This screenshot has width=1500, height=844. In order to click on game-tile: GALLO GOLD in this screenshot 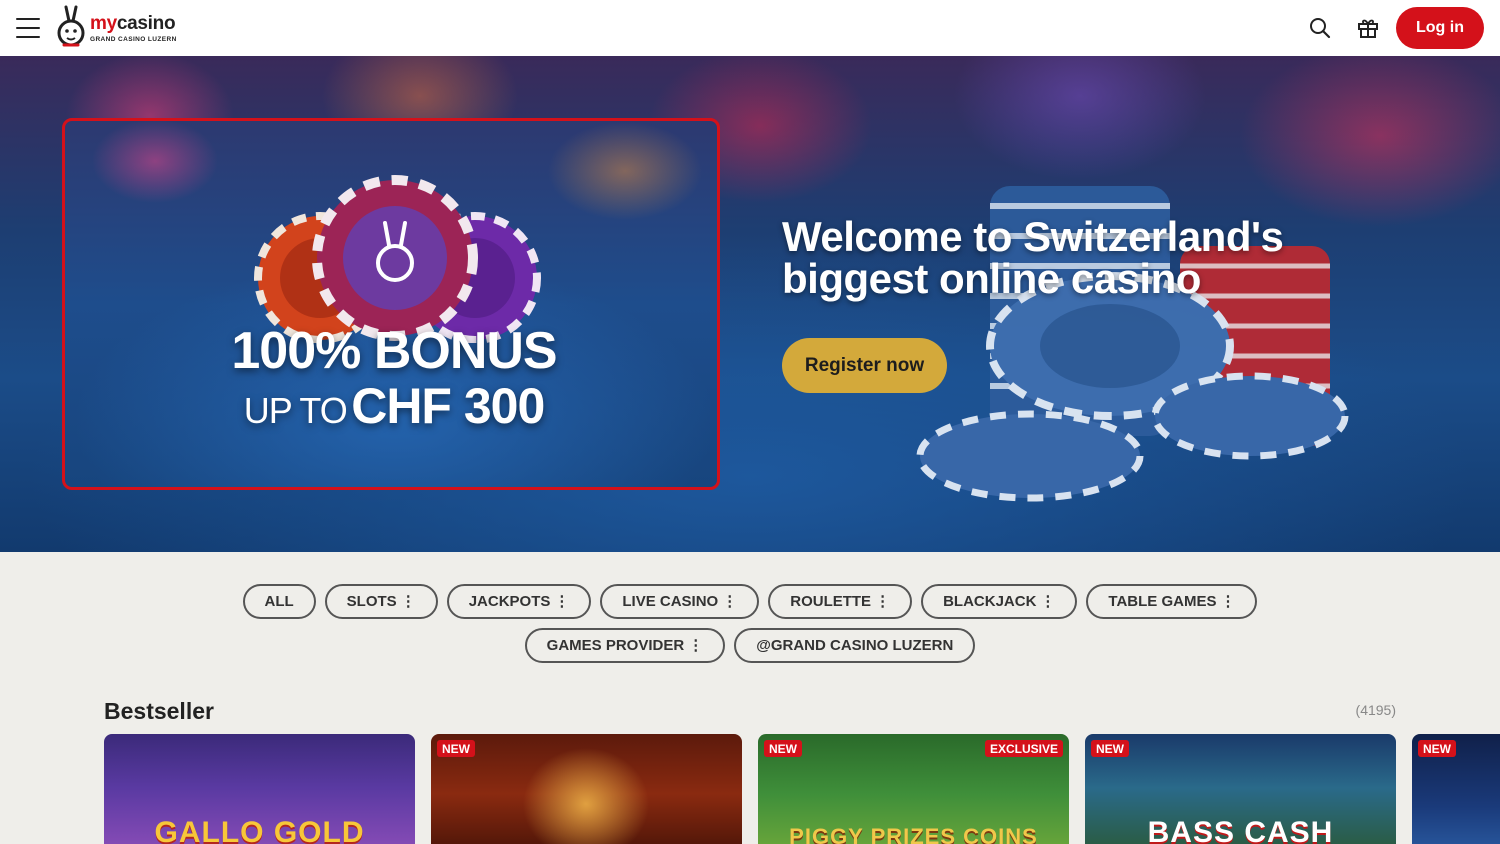, I will do `click(259, 789)`.